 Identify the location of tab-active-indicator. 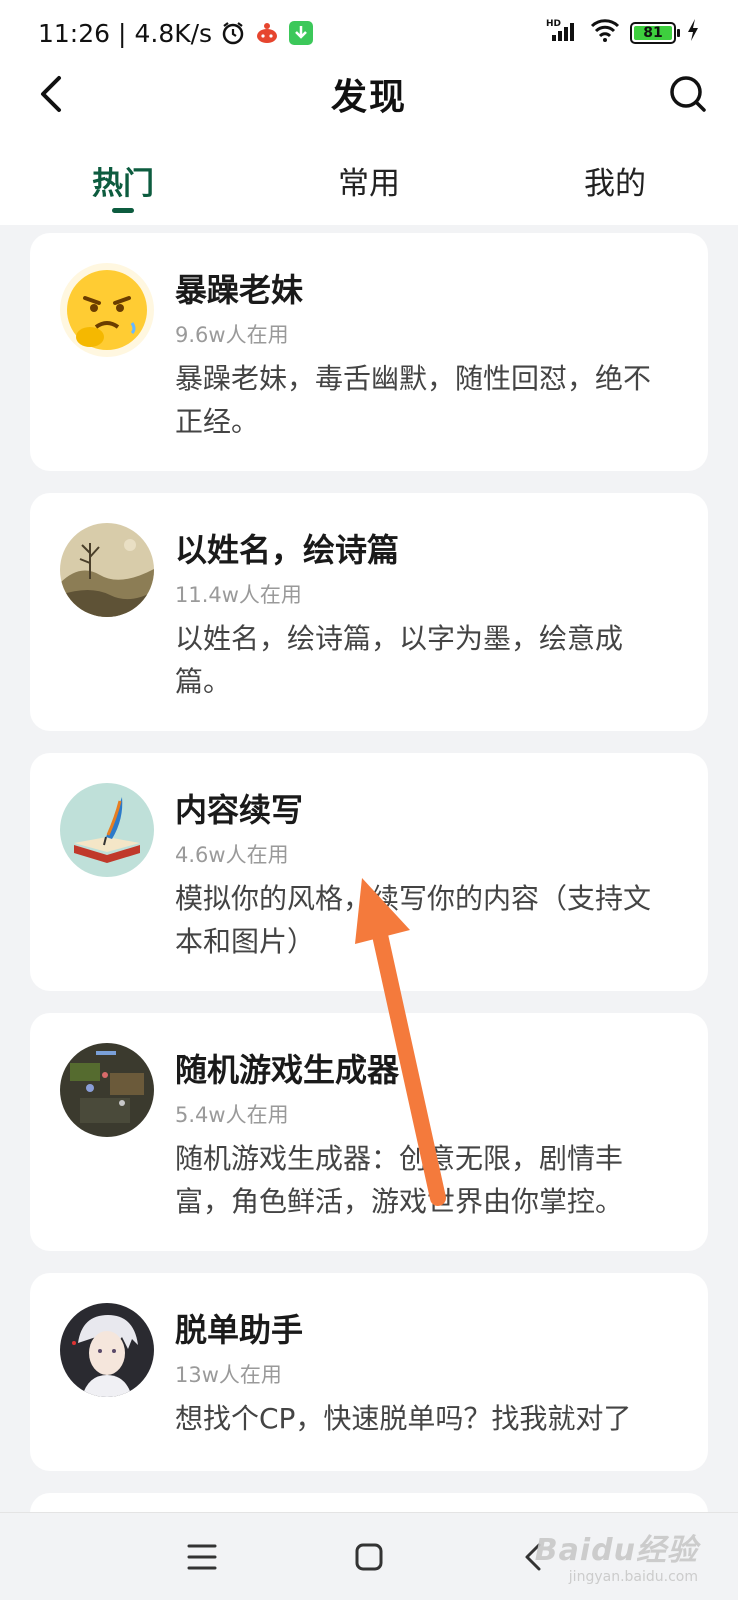
(123, 210).